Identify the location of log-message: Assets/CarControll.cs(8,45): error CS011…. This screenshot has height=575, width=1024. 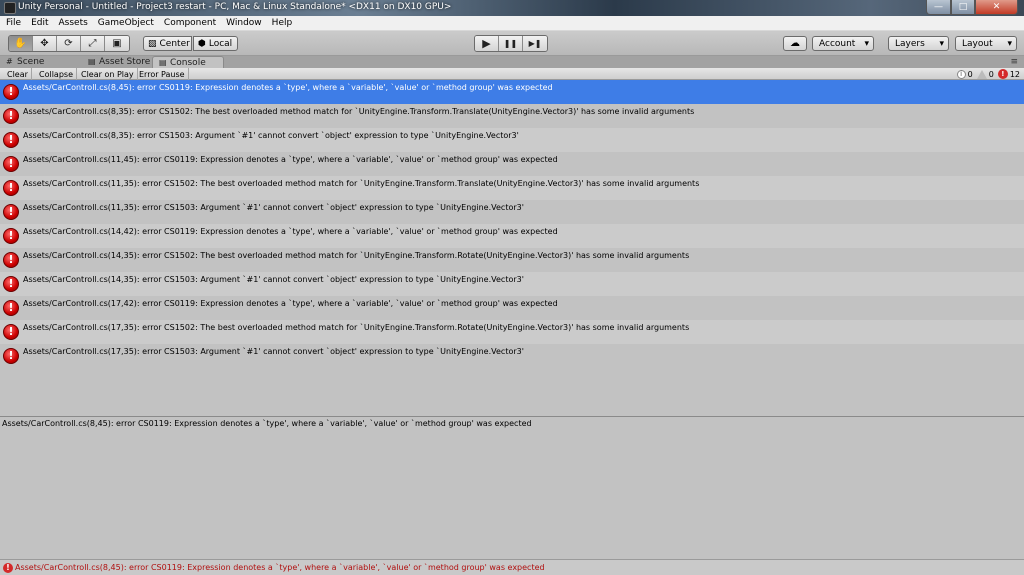
(288, 87).